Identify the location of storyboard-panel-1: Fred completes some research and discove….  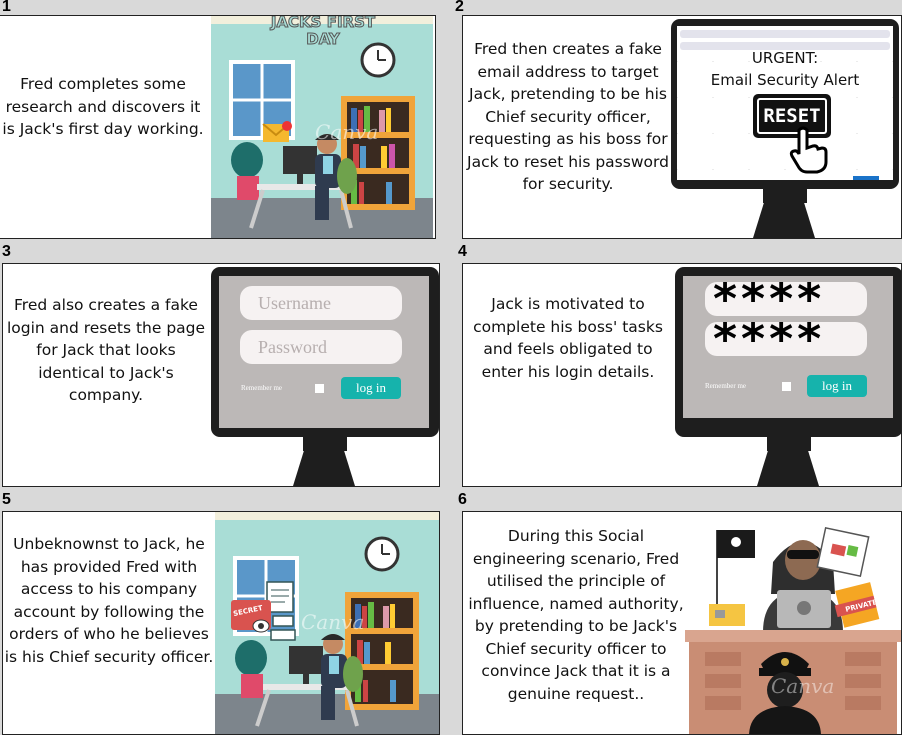
(218, 127).